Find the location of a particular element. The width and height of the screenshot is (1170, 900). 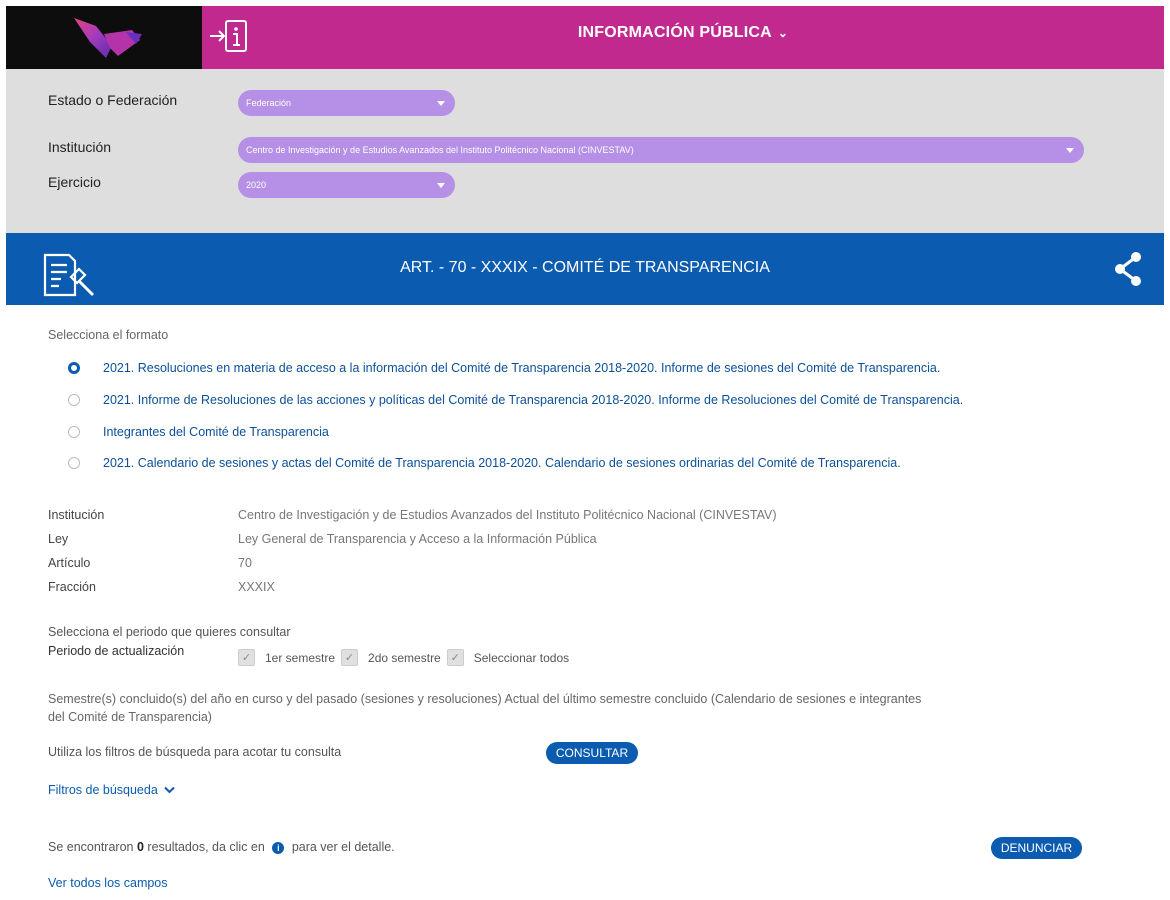

formato-option-label: Integrantes del Comité de Transparencia is located at coordinates (216, 432).